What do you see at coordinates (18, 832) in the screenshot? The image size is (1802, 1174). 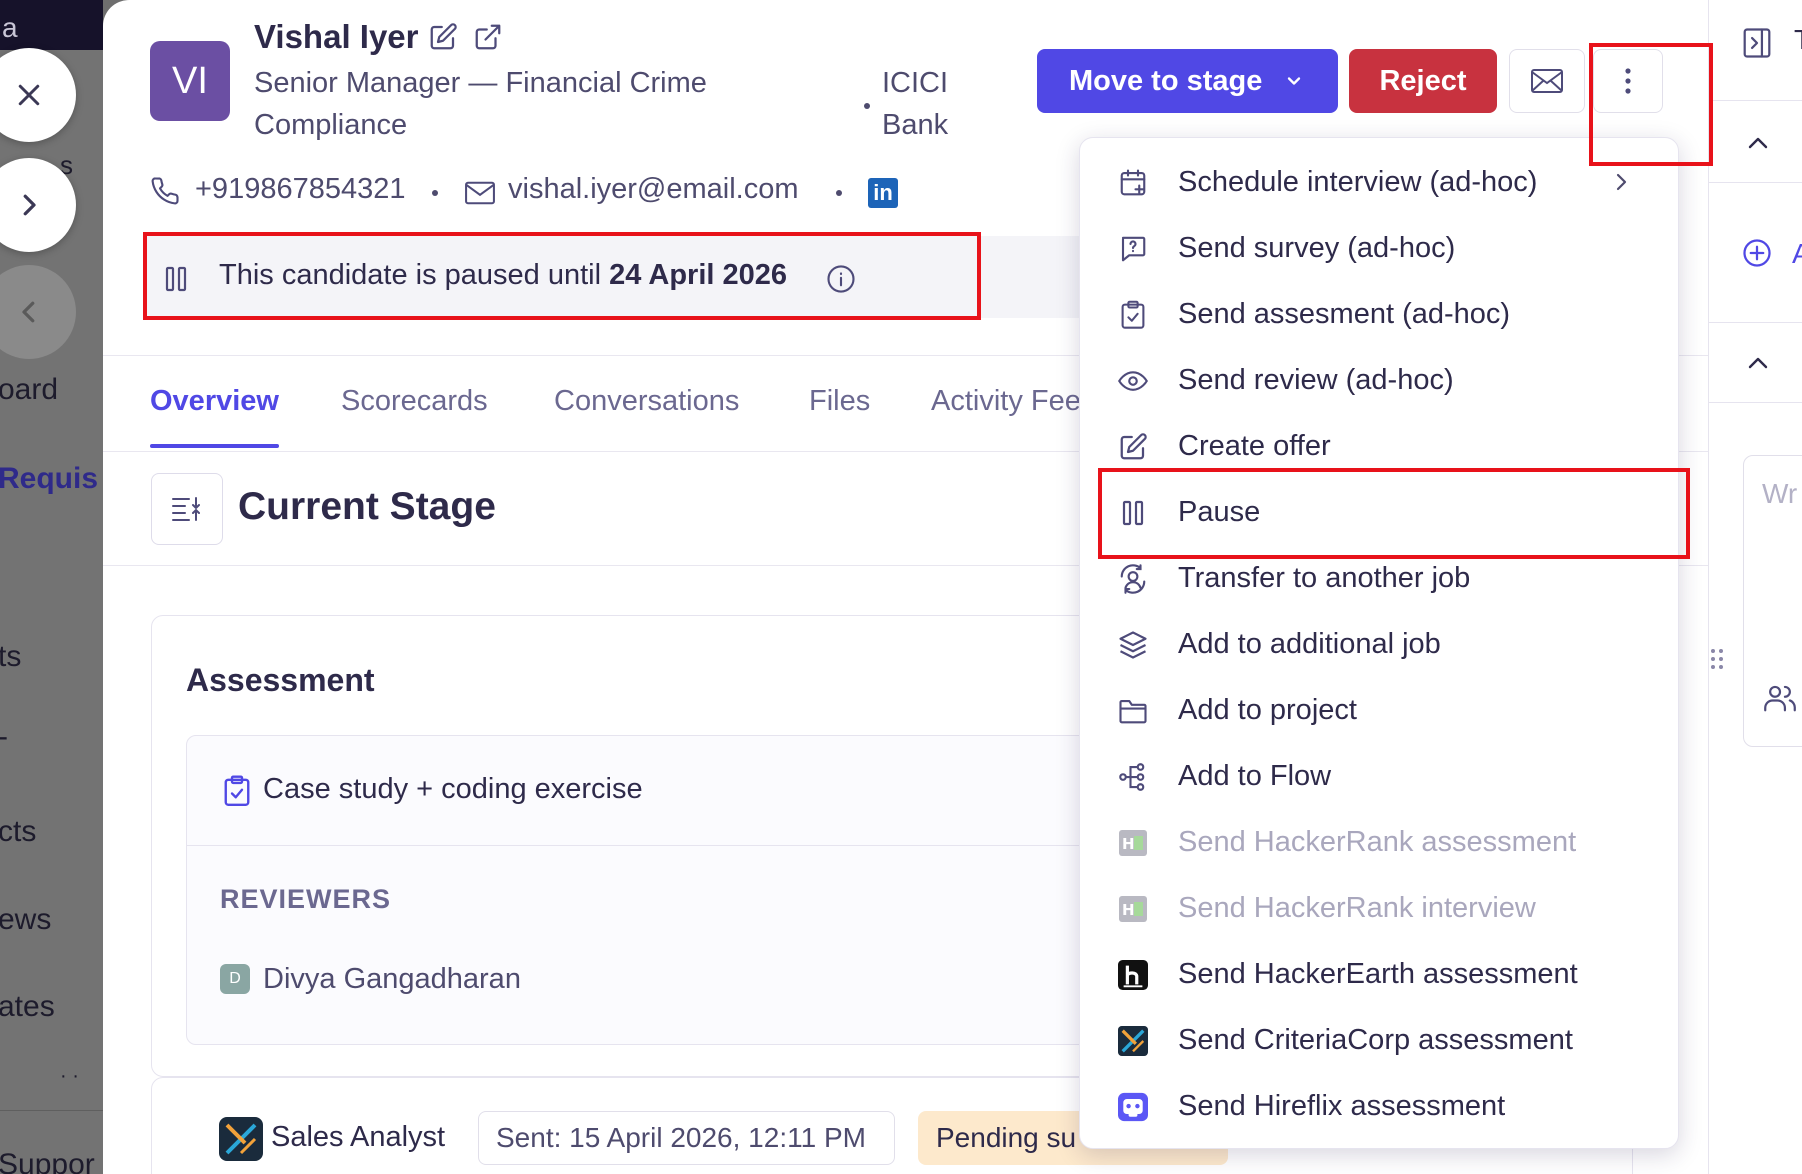 I see `sidebar-label: cts` at bounding box center [18, 832].